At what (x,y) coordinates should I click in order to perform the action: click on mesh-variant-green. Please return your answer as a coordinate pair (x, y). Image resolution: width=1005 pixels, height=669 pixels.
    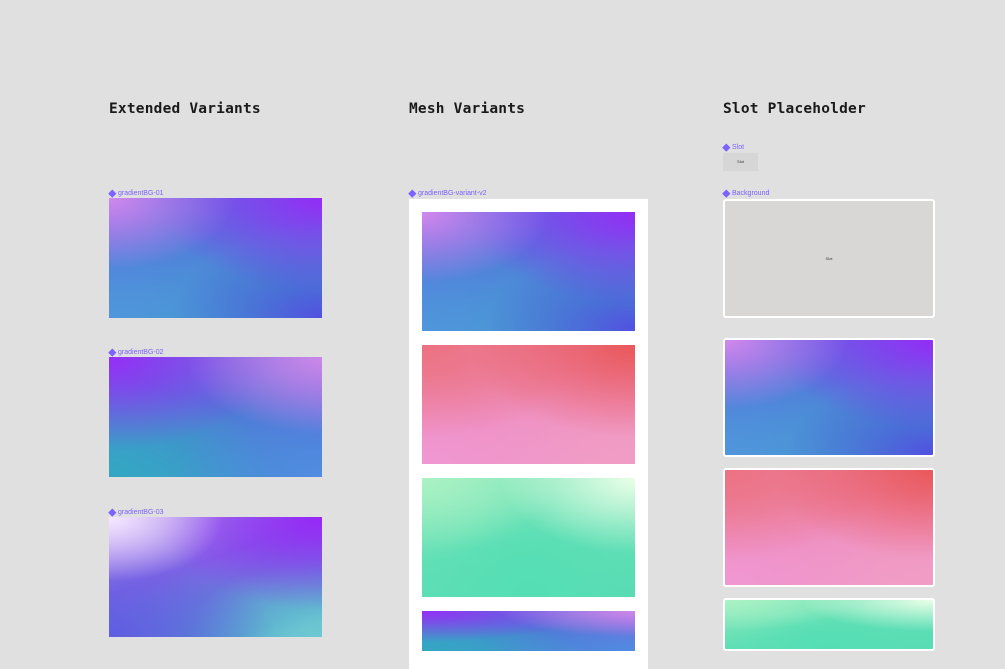
    Looking at the image, I should click on (528, 537).